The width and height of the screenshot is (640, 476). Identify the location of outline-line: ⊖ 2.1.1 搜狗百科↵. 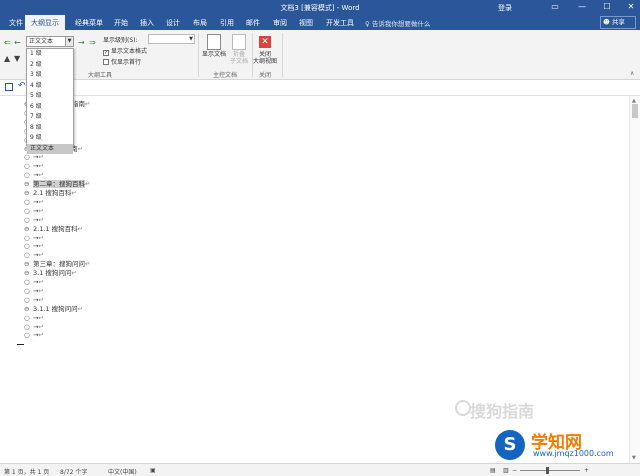
(53, 229).